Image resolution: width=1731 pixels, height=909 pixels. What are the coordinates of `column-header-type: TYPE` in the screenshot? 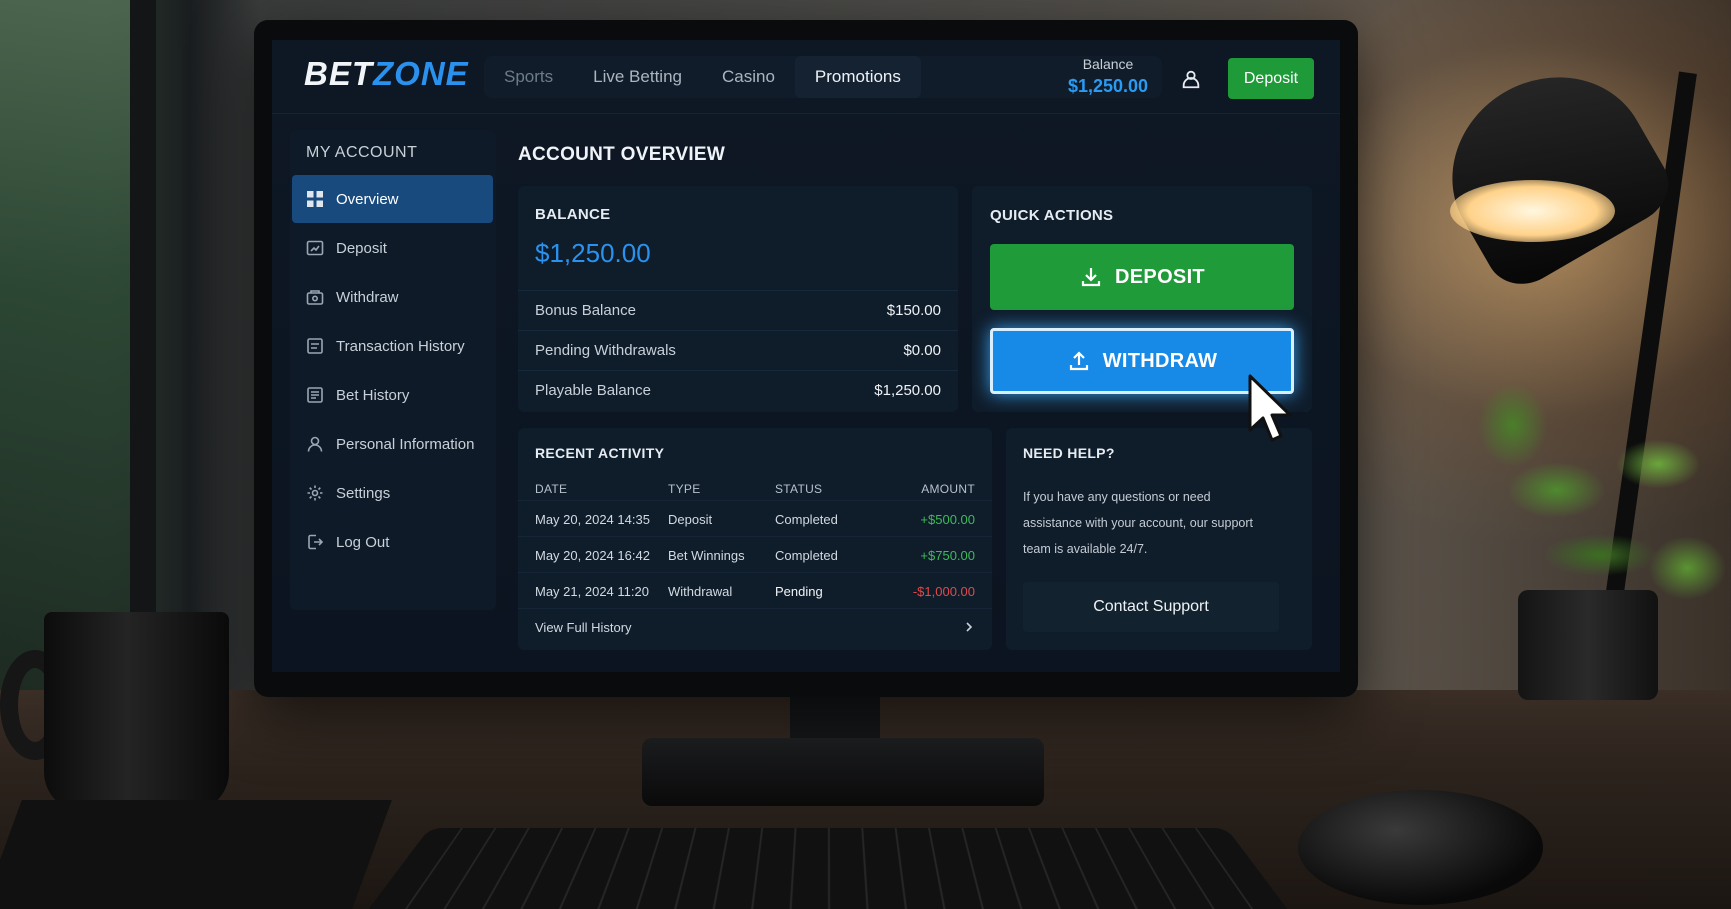 It's located at (684, 489).